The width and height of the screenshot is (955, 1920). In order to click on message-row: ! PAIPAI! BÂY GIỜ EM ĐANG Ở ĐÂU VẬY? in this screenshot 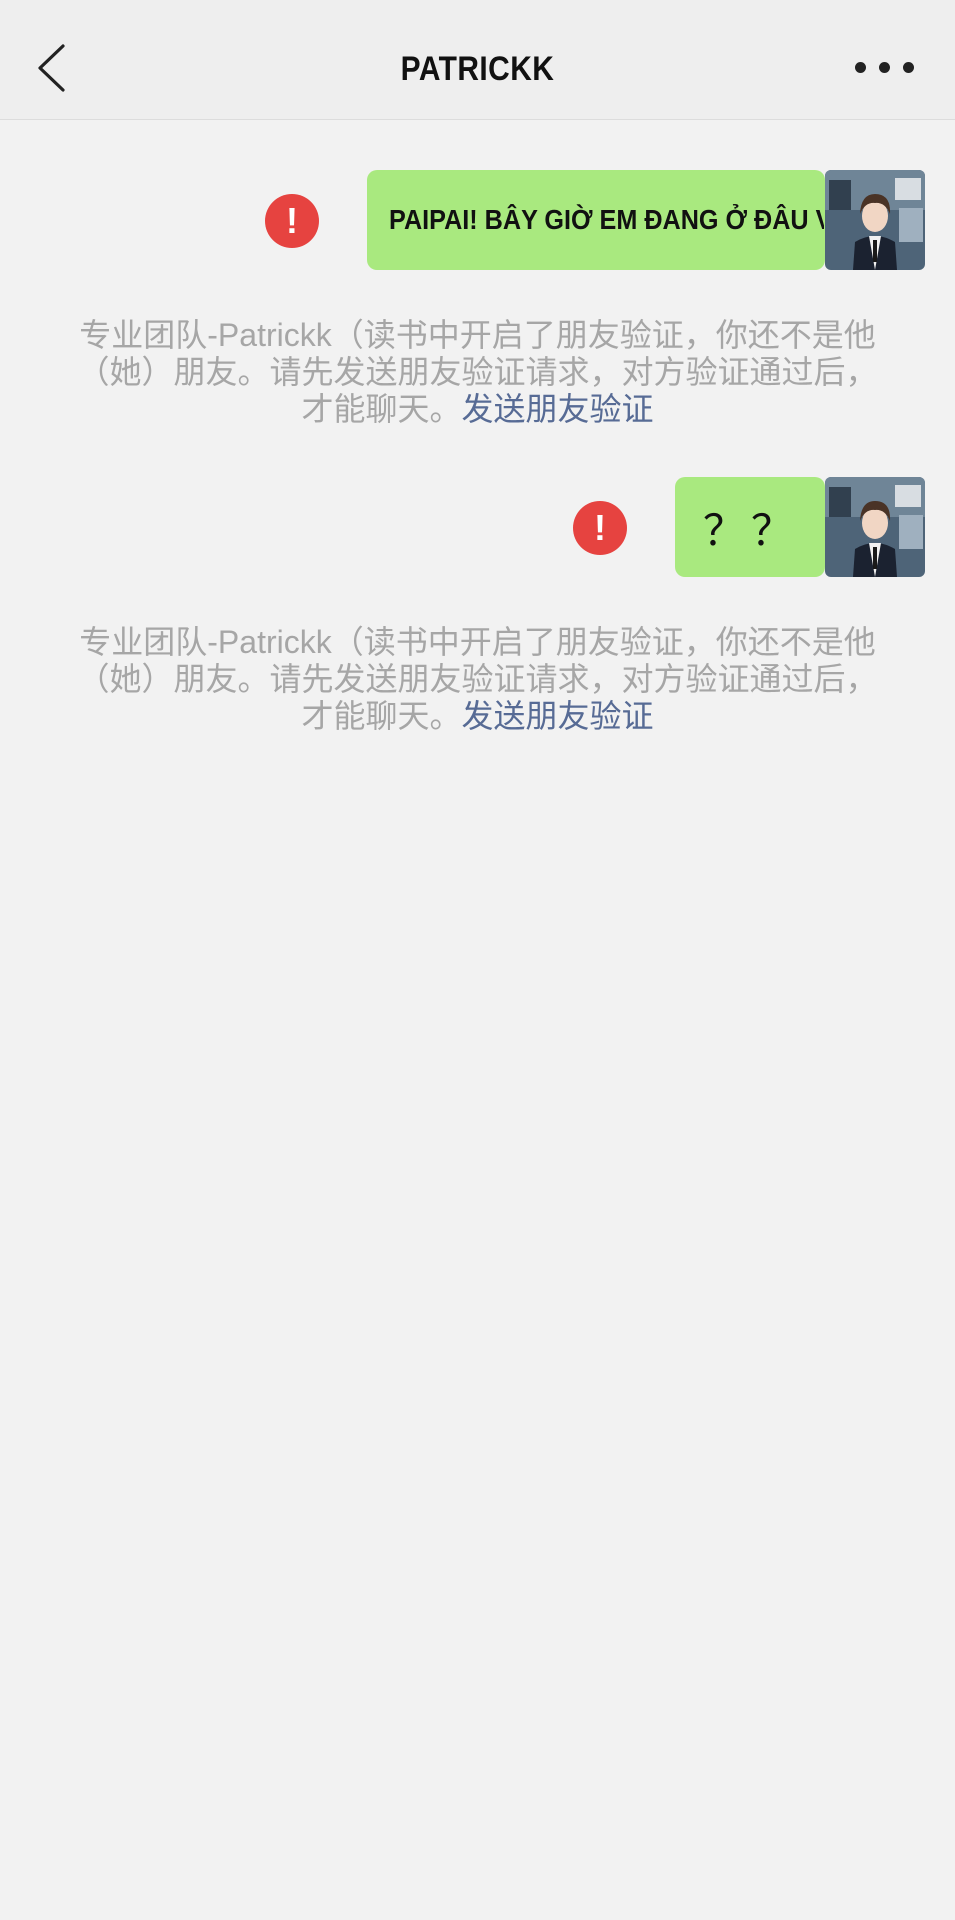, I will do `click(477, 220)`.